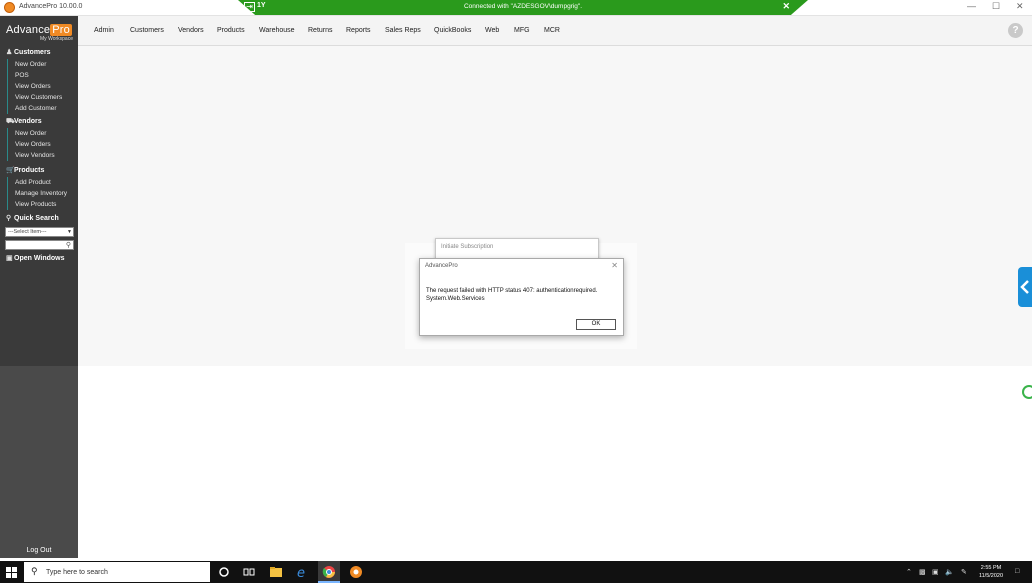 The width and height of the screenshot is (1032, 583). I want to click on edge-icon: e, so click(303, 572).